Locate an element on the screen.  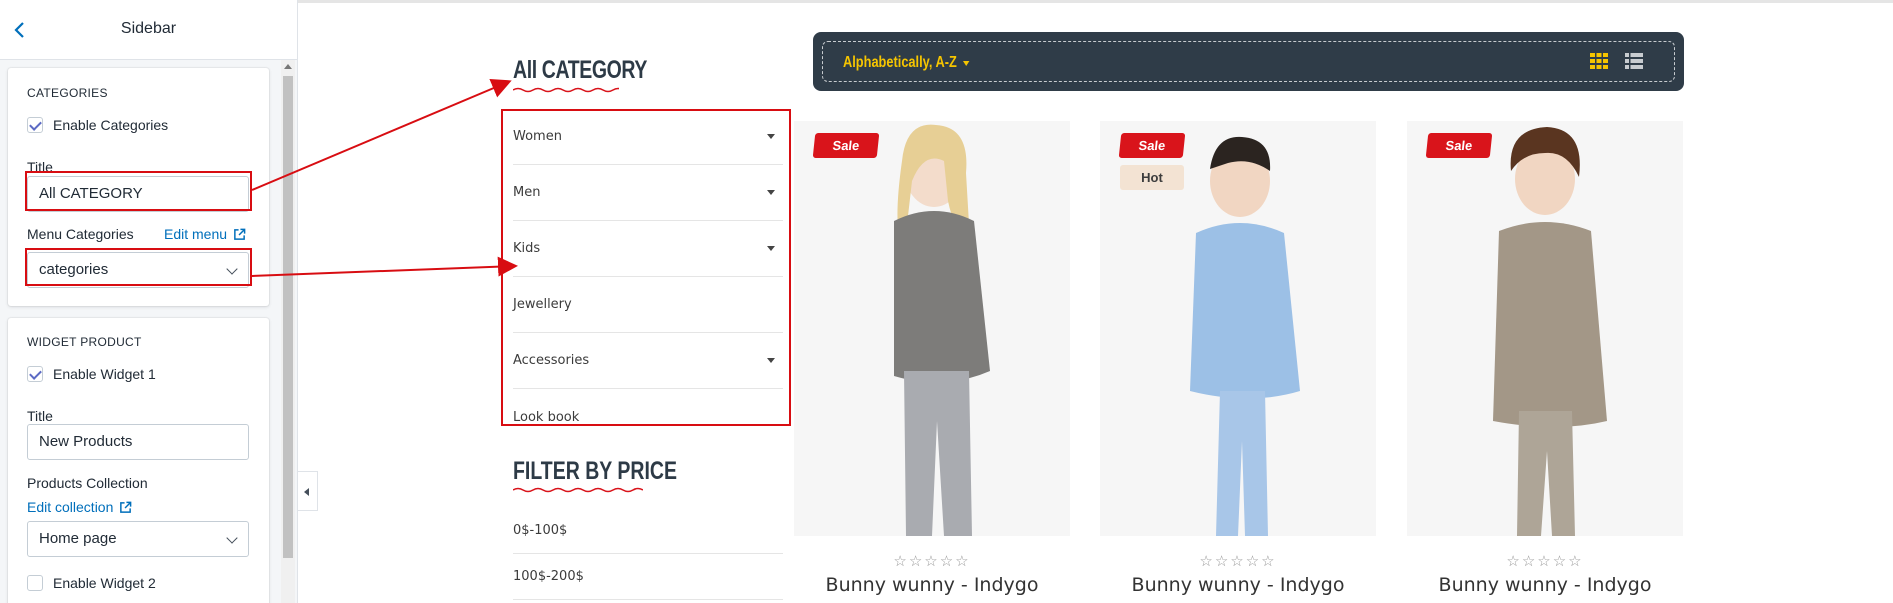
scroll-up-arrow-icon is located at coordinates (288, 66).